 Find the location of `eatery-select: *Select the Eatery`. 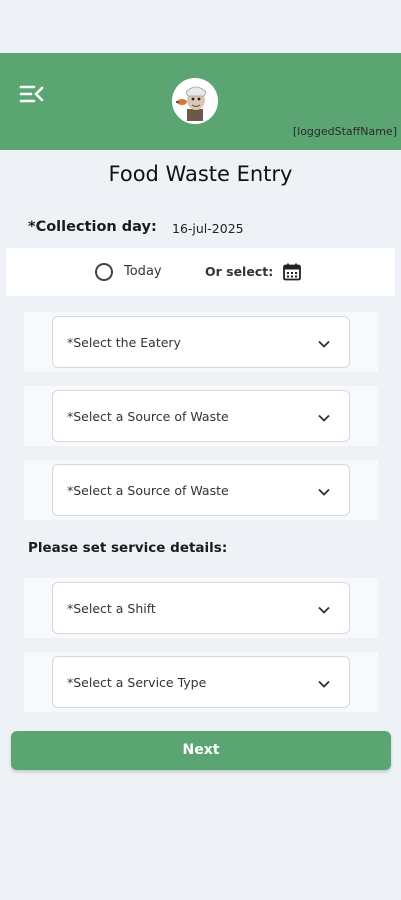

eatery-select: *Select the Eatery is located at coordinates (201, 342).